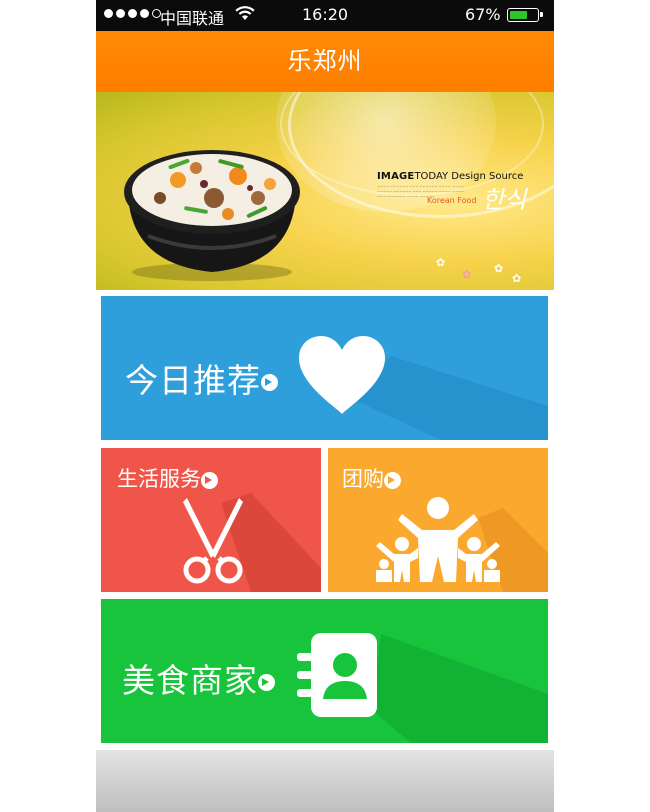 The image size is (650, 812). I want to click on status-bar: 中国联通 16:20 67%, so click(325, 15).